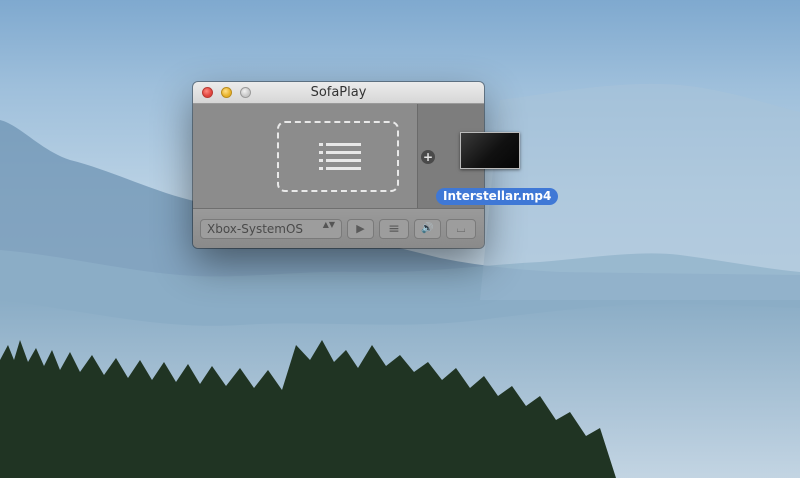 The image size is (800, 478). What do you see at coordinates (490, 150) in the screenshot?
I see `dragged-file-thumbnail` at bounding box center [490, 150].